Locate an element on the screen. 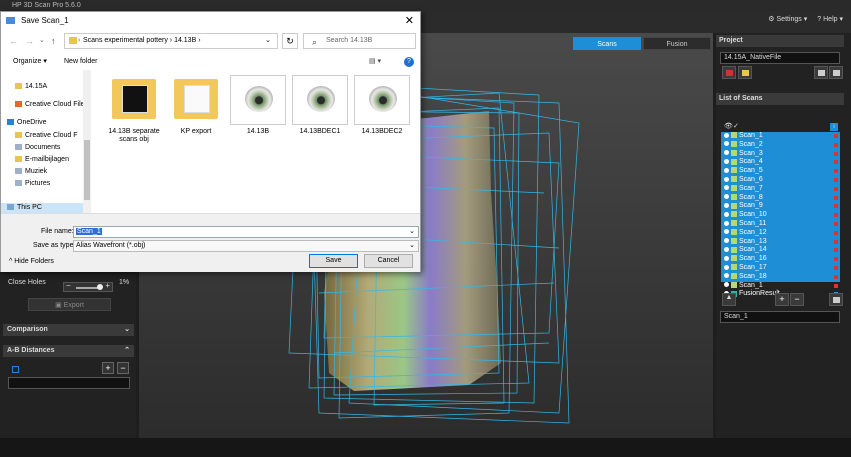  help-menu: ? Help ▾ is located at coordinates (830, 19).